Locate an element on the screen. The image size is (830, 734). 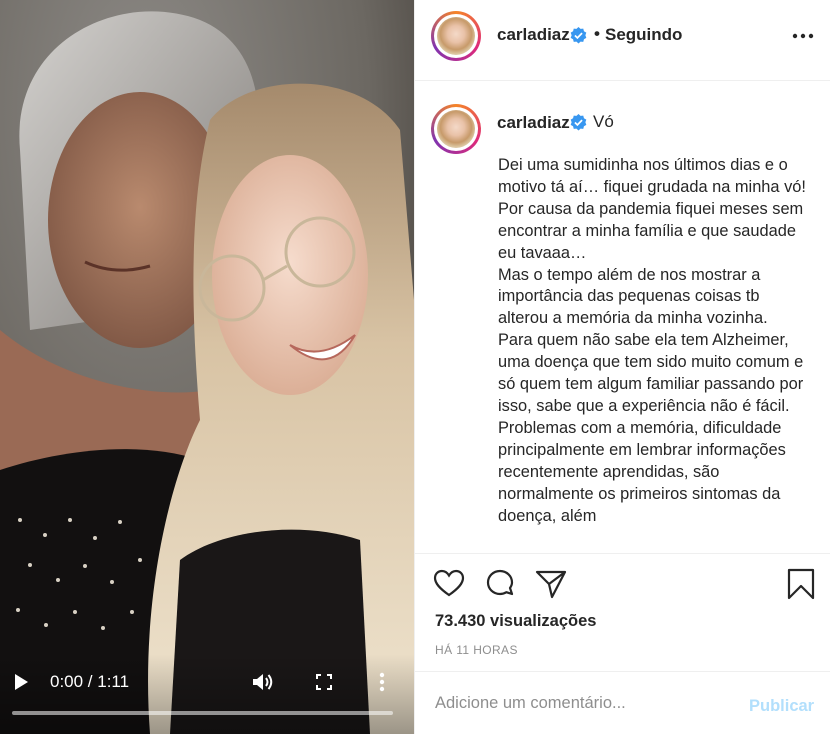
save-button is located at coordinates (801, 584).